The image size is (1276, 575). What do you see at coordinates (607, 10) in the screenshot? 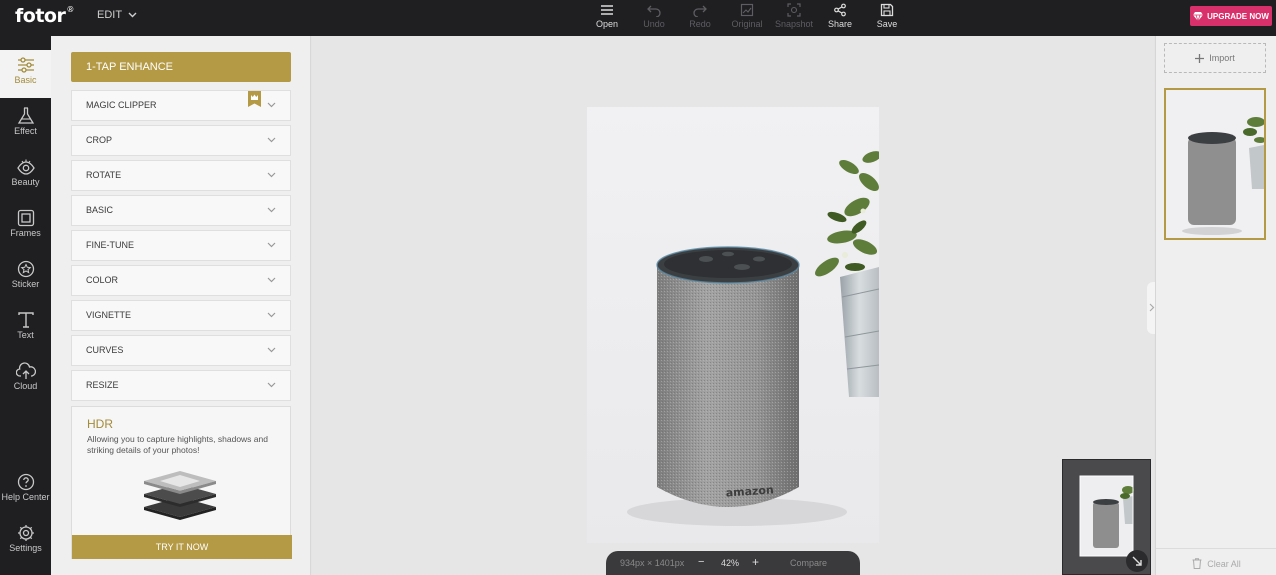
I see `menu-icon` at bounding box center [607, 10].